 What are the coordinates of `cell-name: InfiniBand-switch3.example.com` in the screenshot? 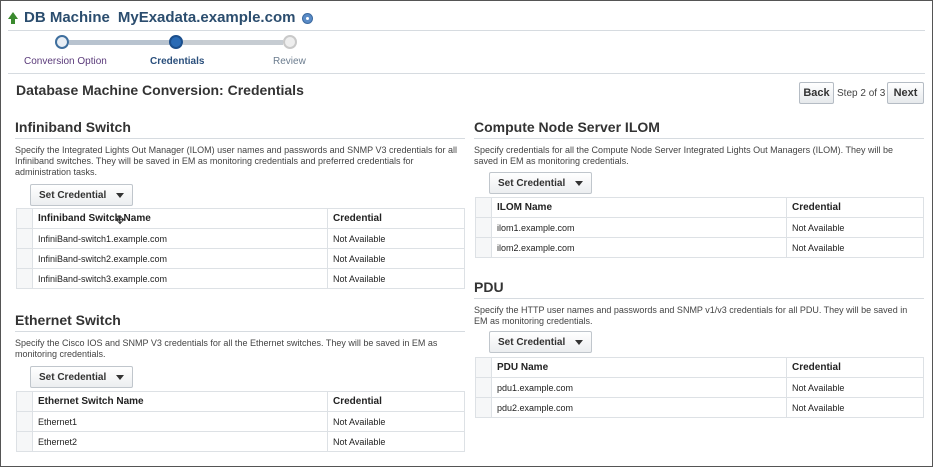 It's located at (180, 278).